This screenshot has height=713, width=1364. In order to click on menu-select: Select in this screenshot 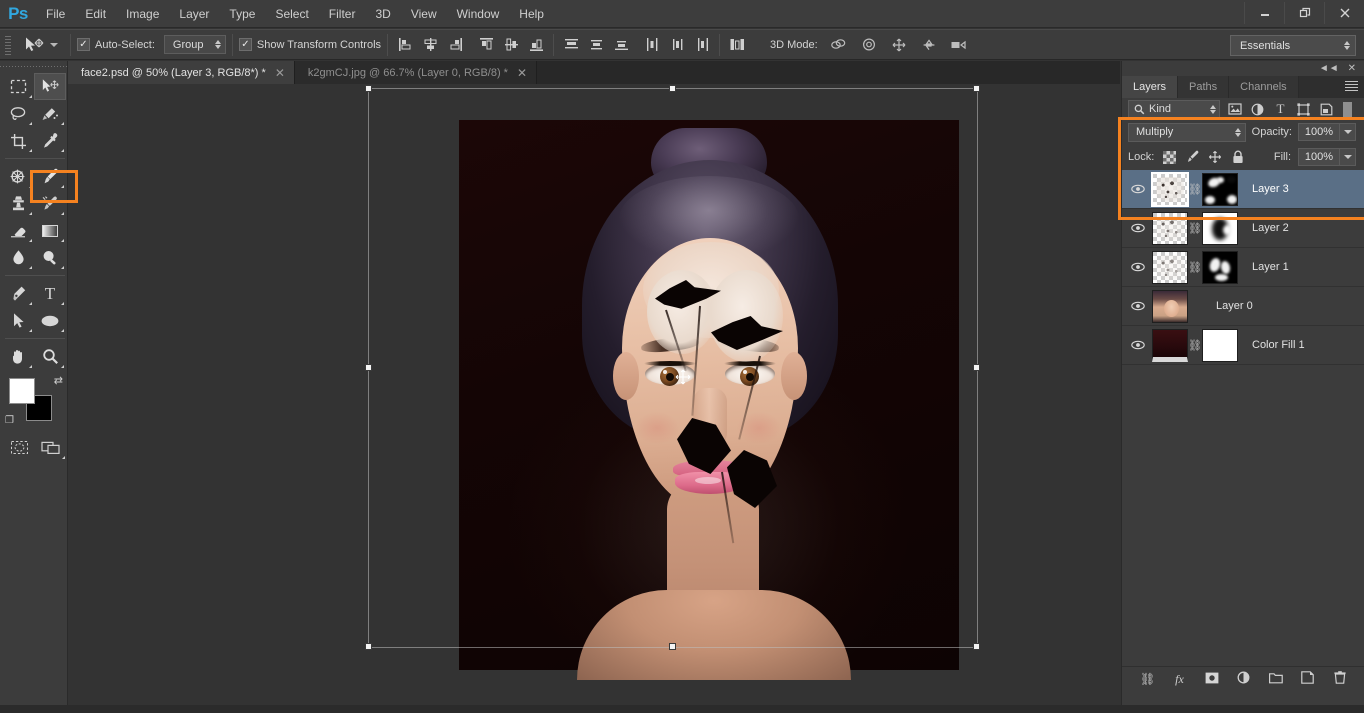, I will do `click(291, 14)`.